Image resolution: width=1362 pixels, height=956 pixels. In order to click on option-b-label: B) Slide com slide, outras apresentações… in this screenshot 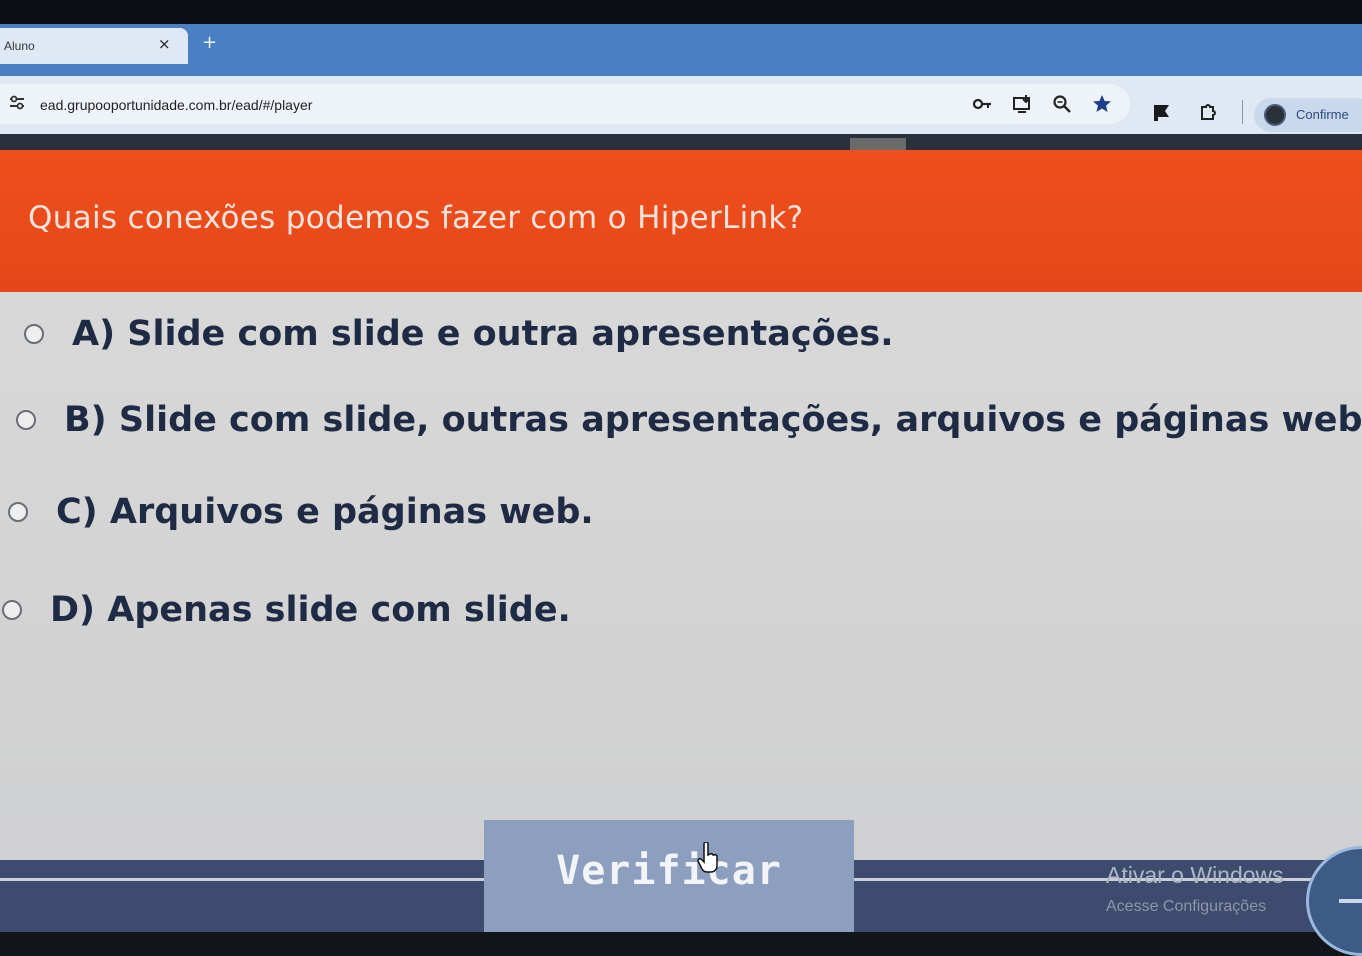, I will do `click(713, 420)`.